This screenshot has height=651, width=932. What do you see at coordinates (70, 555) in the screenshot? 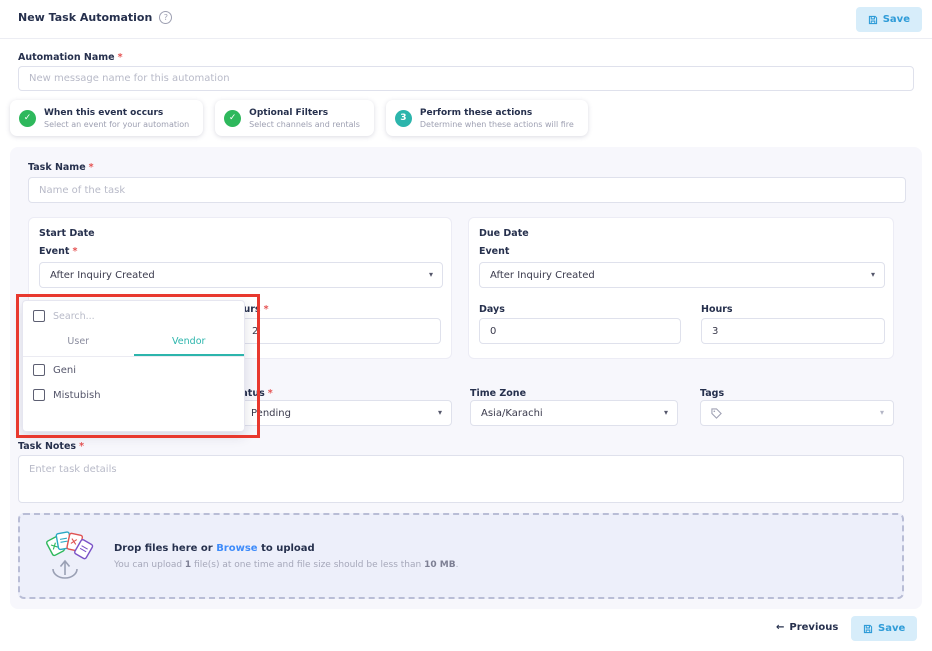
I see `upload-files-icon` at bounding box center [70, 555].